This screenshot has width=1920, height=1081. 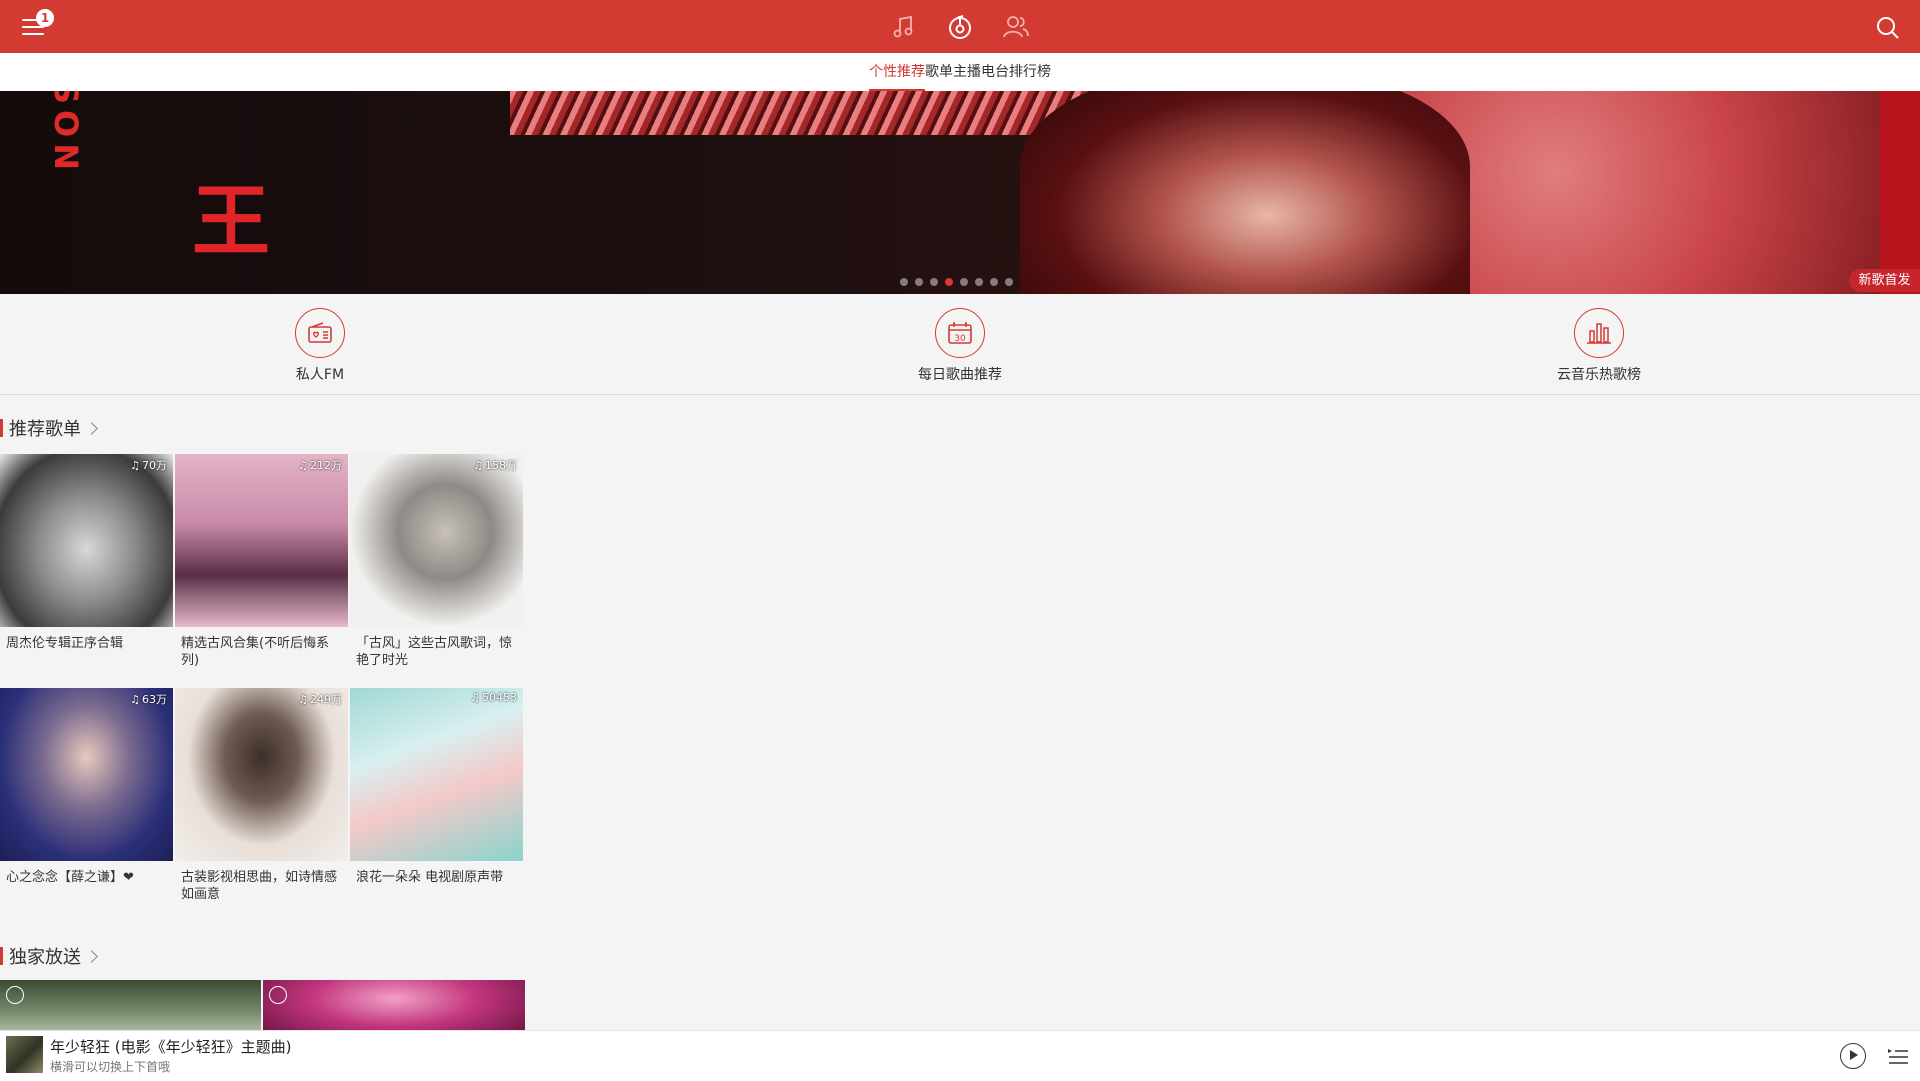 I want to click on recommended-playlists-header: 推荐歌单, so click(x=49, y=428).